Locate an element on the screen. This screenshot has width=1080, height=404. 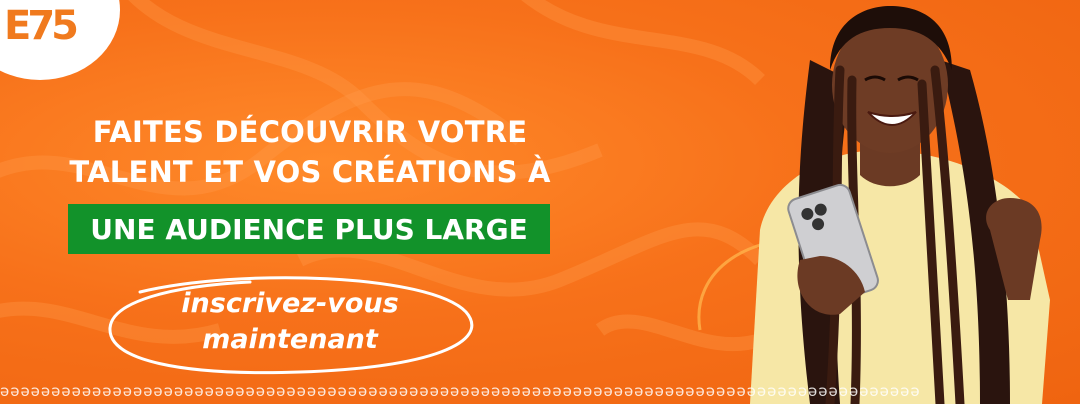
logo: E75 is located at coordinates (55, 35).